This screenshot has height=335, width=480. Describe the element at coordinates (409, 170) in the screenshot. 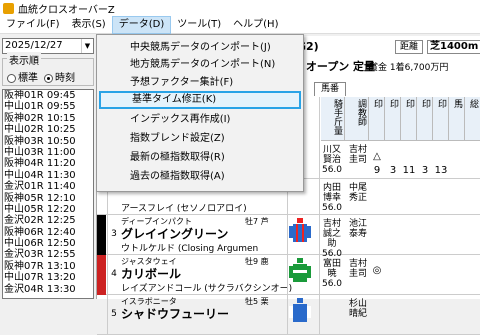

I see `num-cell: 11` at that location.